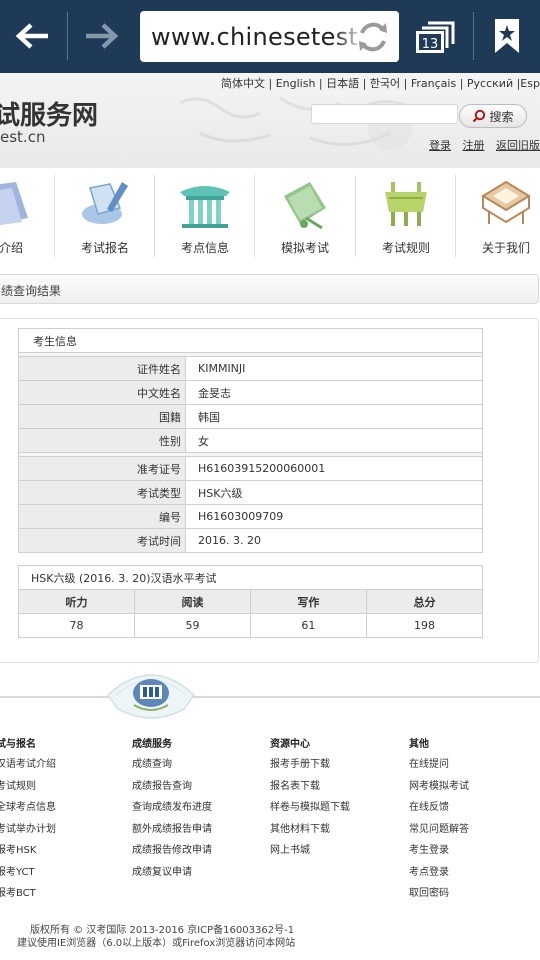 The width and height of the screenshot is (540, 960). I want to click on site-logo-title: 试服务网, so click(49, 113).